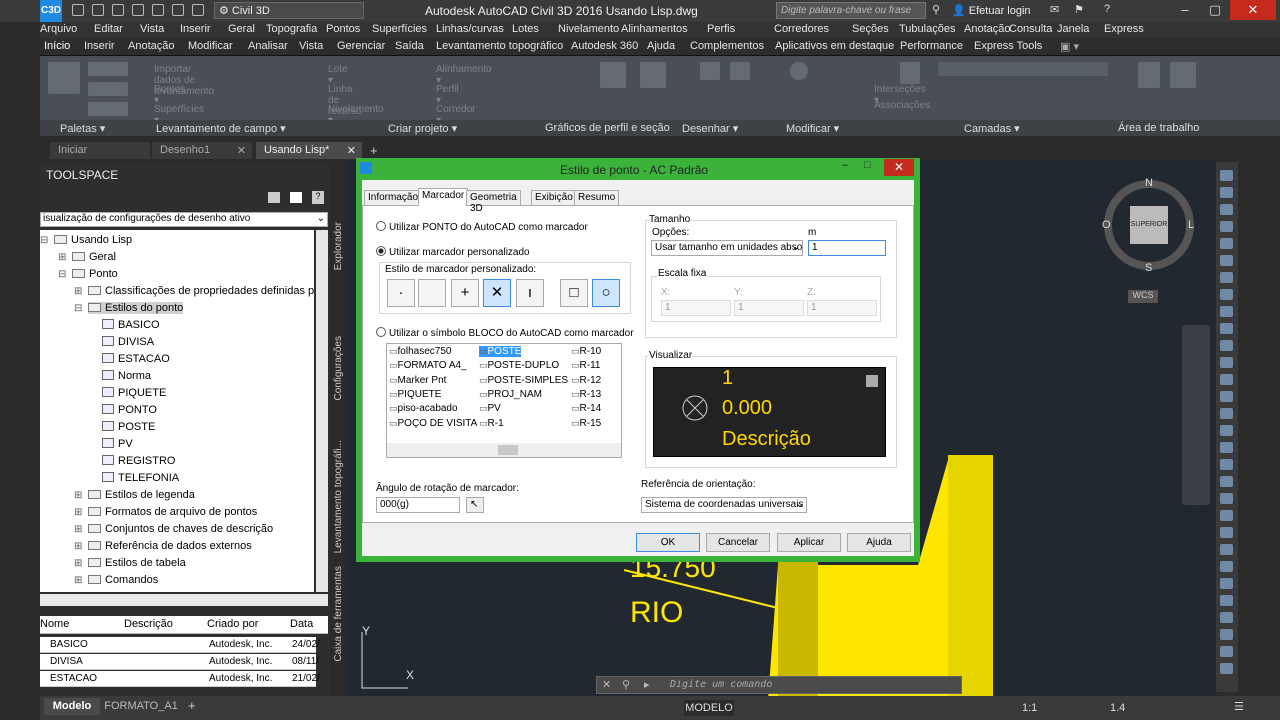 The image size is (1280, 720). Describe the element at coordinates (604, 46) in the screenshot. I see `ribbon-tab-9: Autodesk 360` at that location.